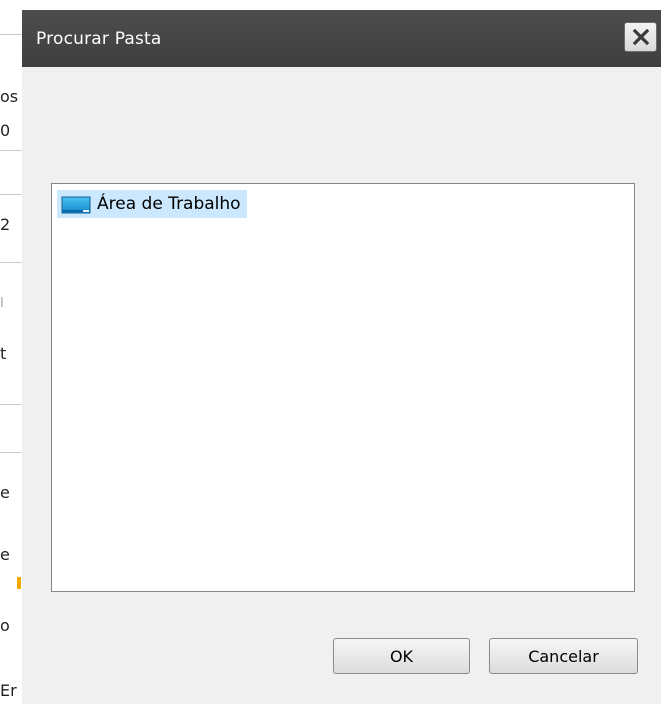  Describe the element at coordinates (563, 656) in the screenshot. I see `cancel-button: Cancelar` at that location.